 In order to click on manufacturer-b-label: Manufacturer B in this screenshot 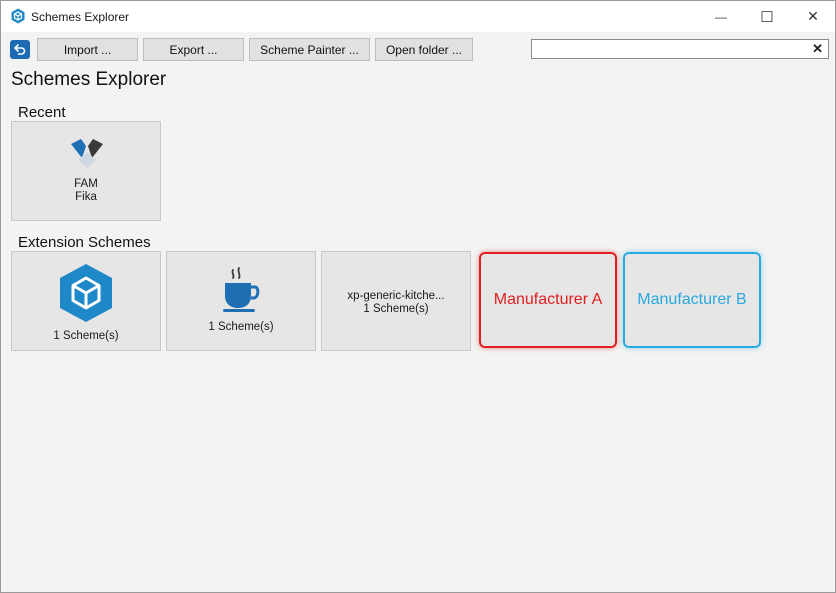, I will do `click(692, 299)`.